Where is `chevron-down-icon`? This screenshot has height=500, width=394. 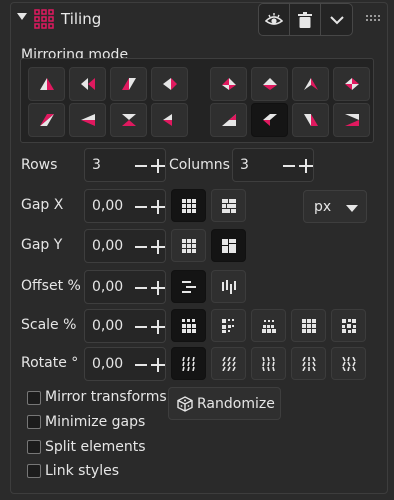
chevron-down-icon is located at coordinates (336, 19).